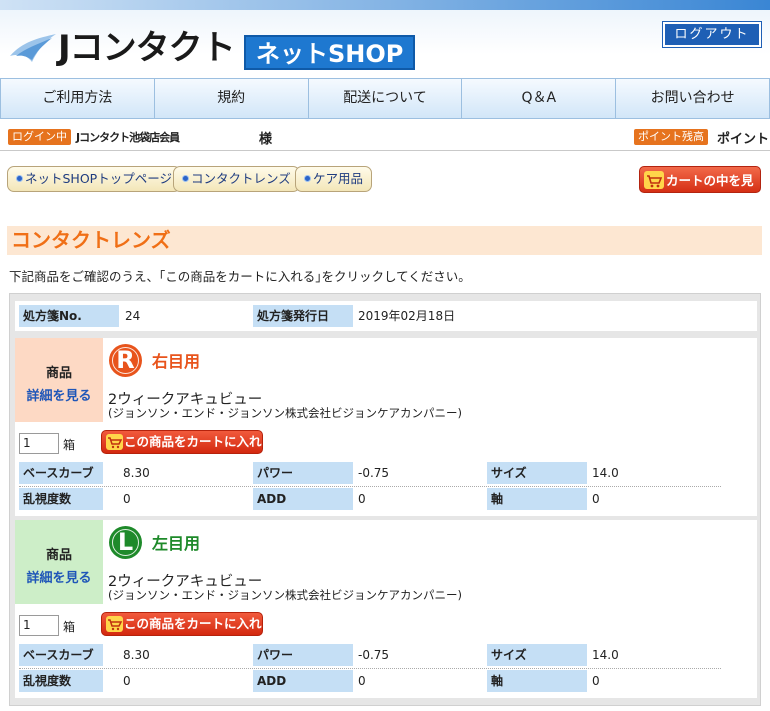 Image resolution: width=770 pixels, height=711 pixels. What do you see at coordinates (98, 178) in the screenshot?
I see `subnav-label: ネットSHOPトップページ` at bounding box center [98, 178].